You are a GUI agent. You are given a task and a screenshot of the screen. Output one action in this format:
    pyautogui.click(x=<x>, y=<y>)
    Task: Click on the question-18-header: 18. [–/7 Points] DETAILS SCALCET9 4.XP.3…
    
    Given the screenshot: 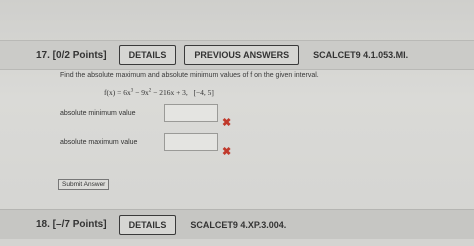 What is the action you would take?
    pyautogui.click(x=237, y=224)
    